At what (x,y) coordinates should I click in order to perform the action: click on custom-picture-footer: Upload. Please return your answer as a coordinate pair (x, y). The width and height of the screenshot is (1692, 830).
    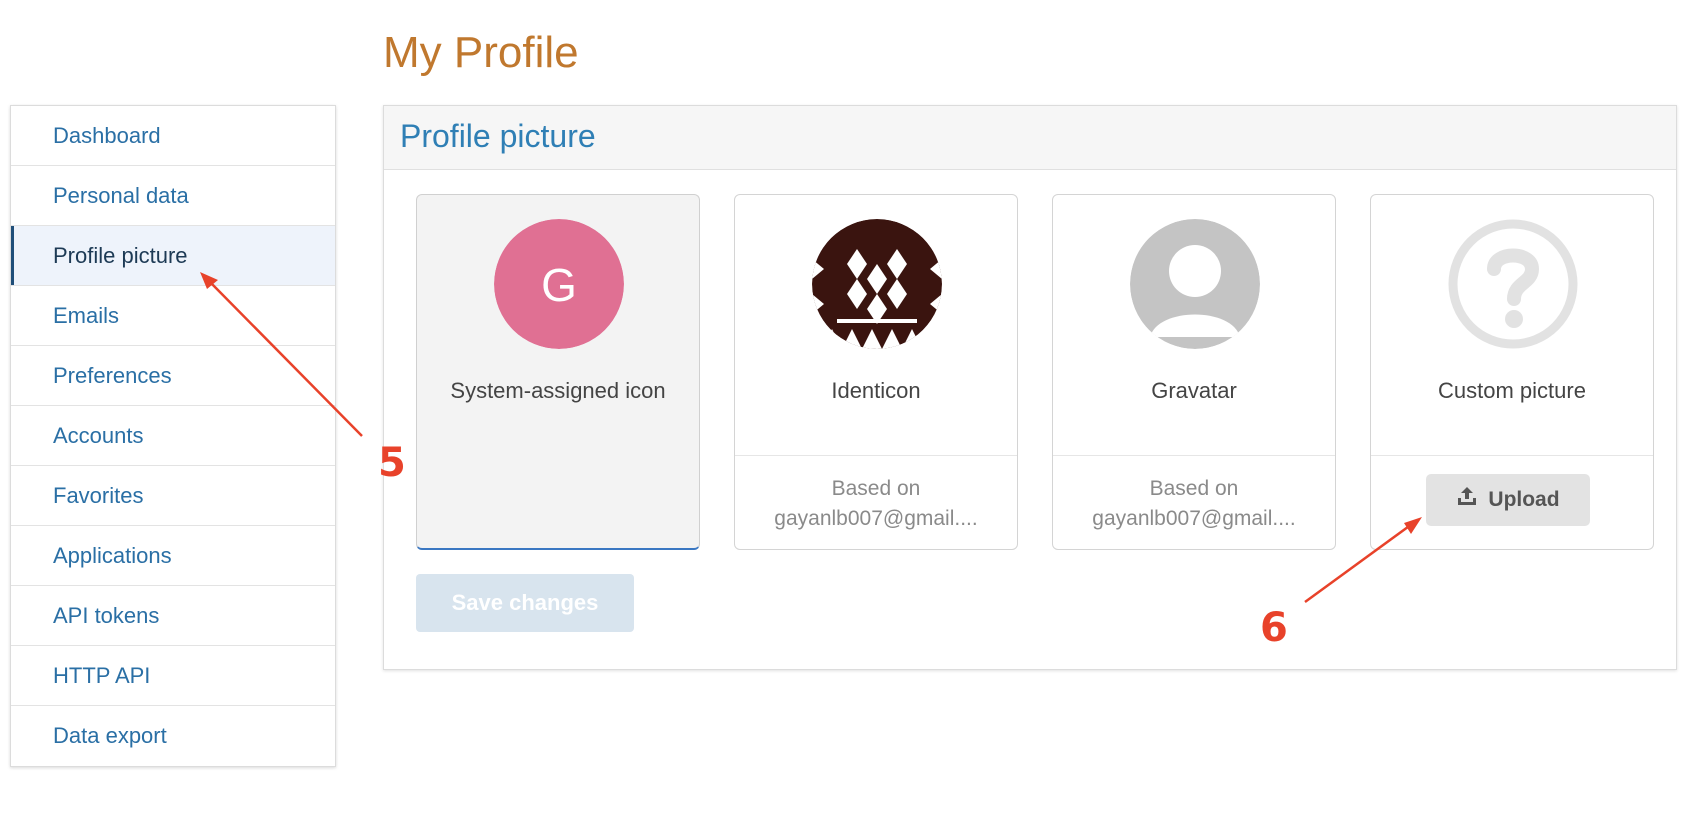
    Looking at the image, I should click on (1512, 502).